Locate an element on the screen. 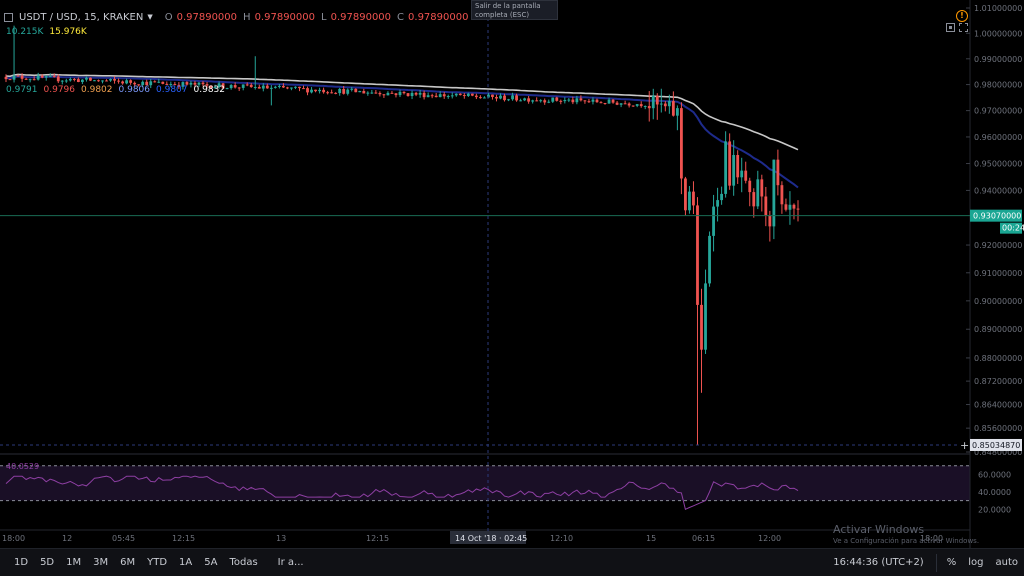  range-button-1a: 1A is located at coordinates (185, 562).